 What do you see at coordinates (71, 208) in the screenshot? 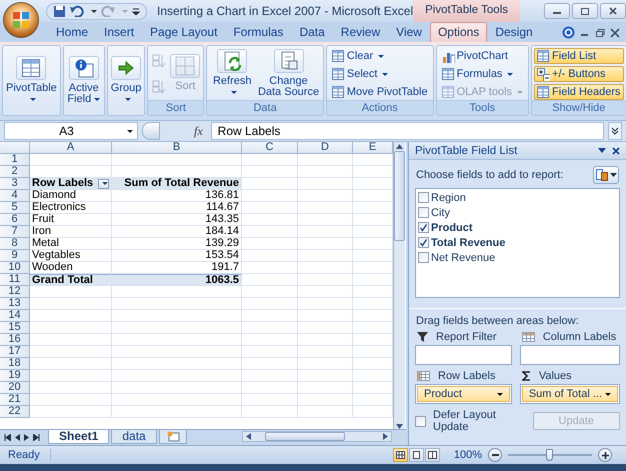
I see `table-cell: Electronics` at bounding box center [71, 208].